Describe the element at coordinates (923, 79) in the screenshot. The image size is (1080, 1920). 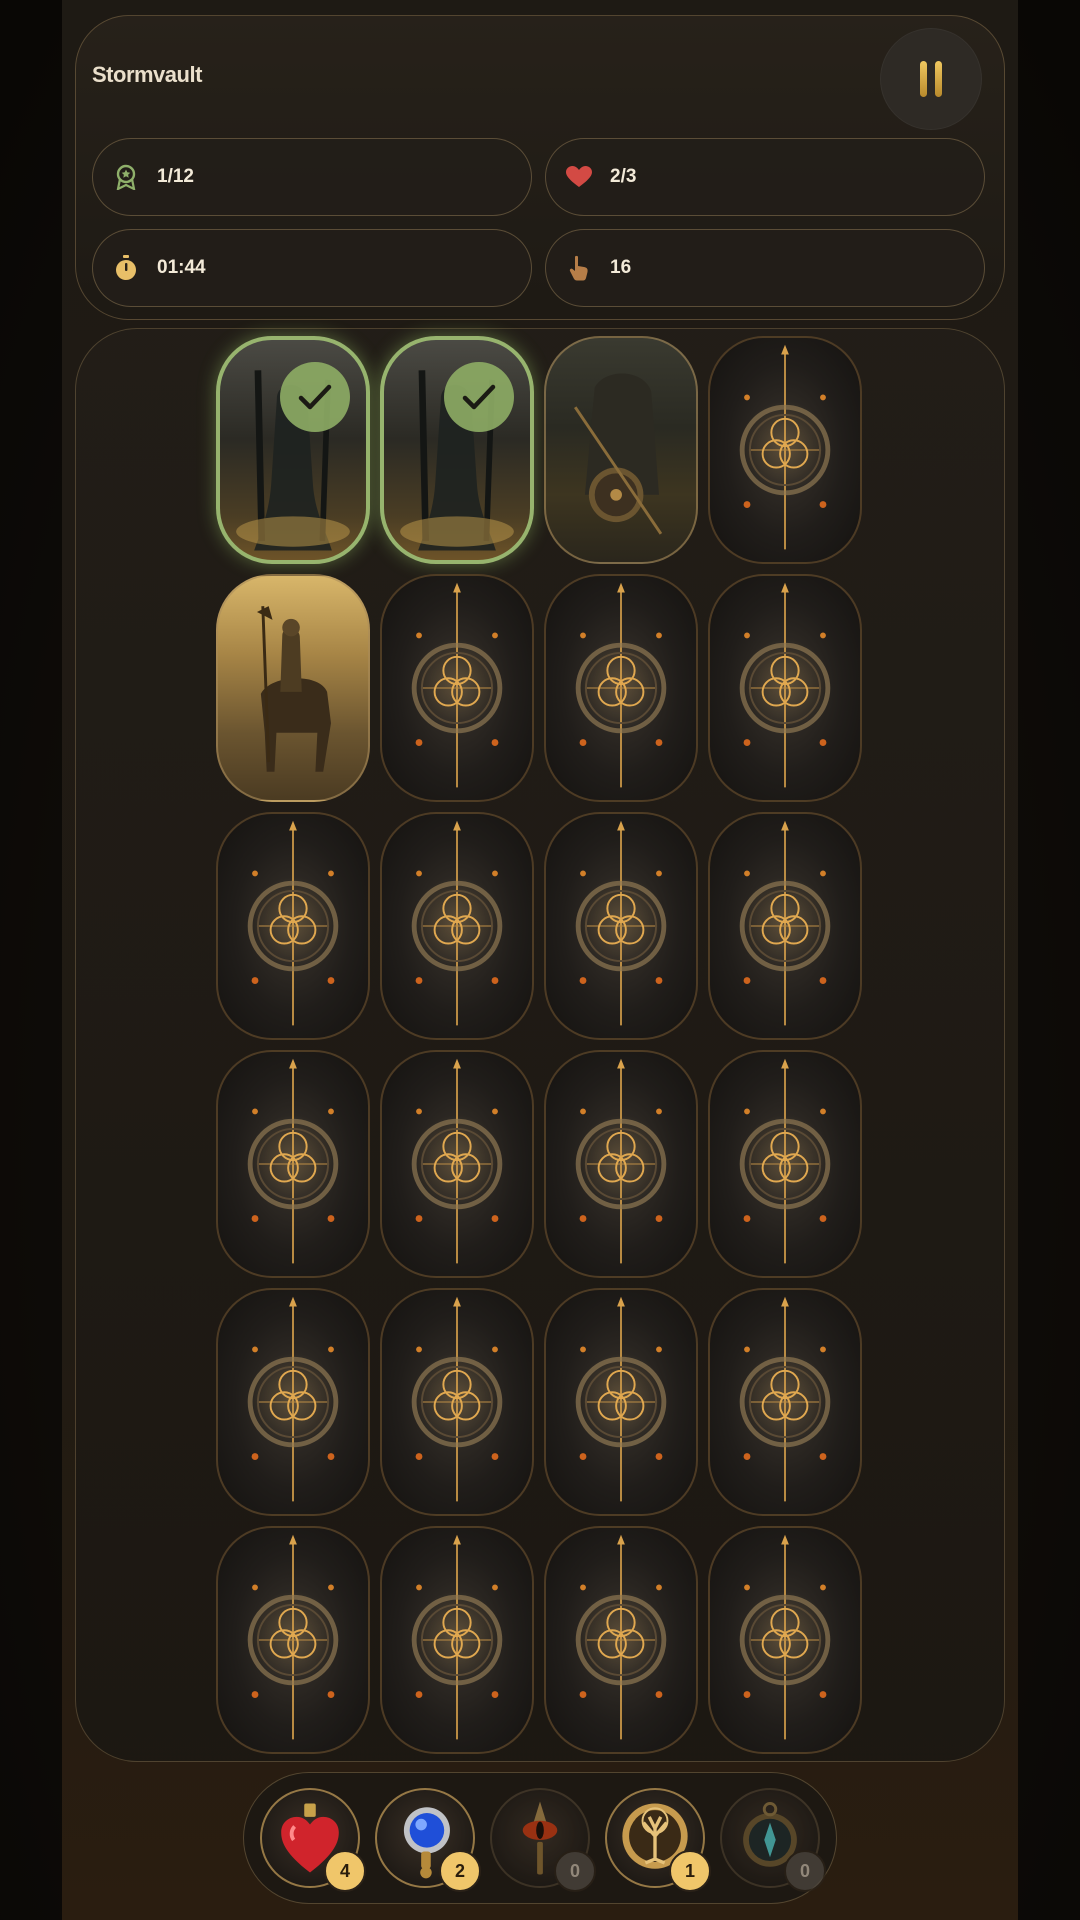
I see `pause-icon` at that location.